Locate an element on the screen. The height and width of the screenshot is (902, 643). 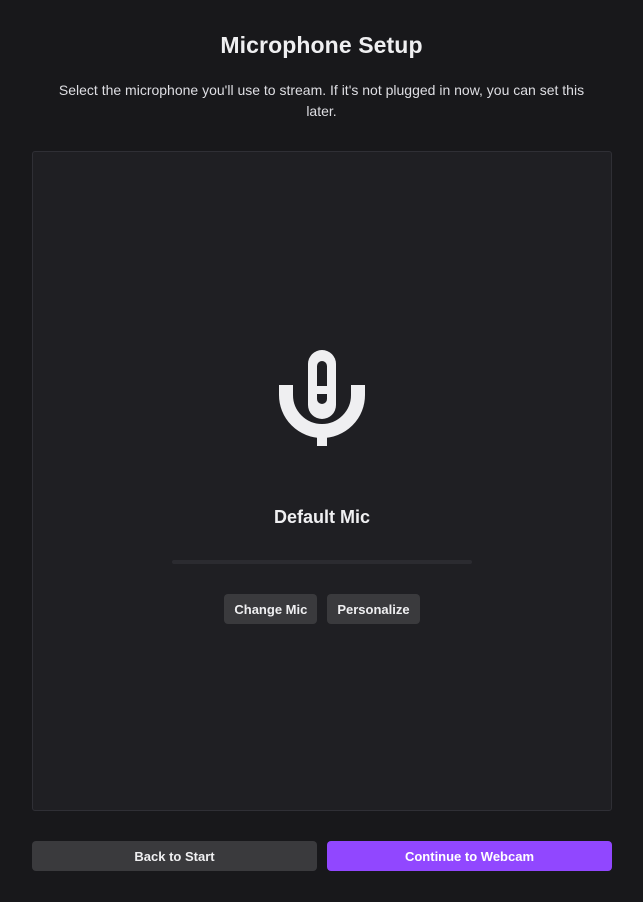
mic-level-meter is located at coordinates (322, 562).